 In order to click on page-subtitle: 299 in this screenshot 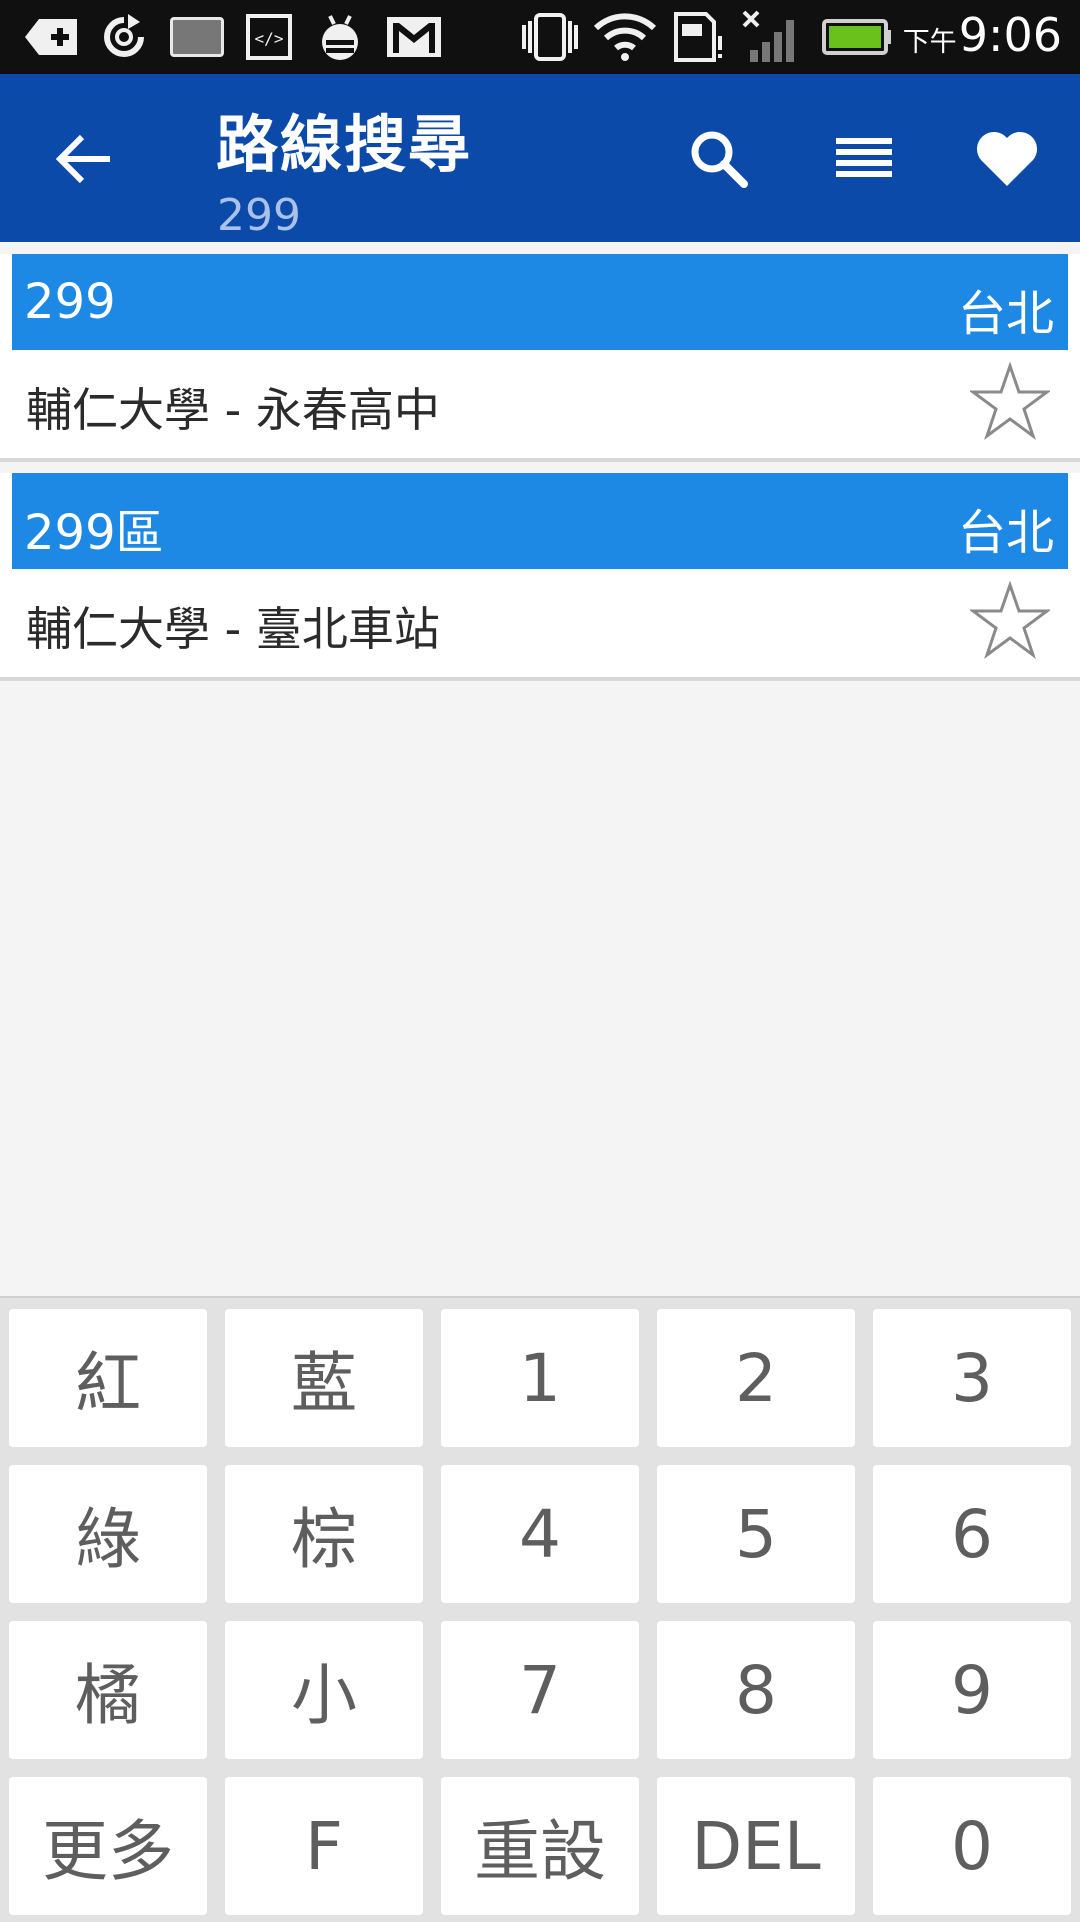, I will do `click(259, 215)`.